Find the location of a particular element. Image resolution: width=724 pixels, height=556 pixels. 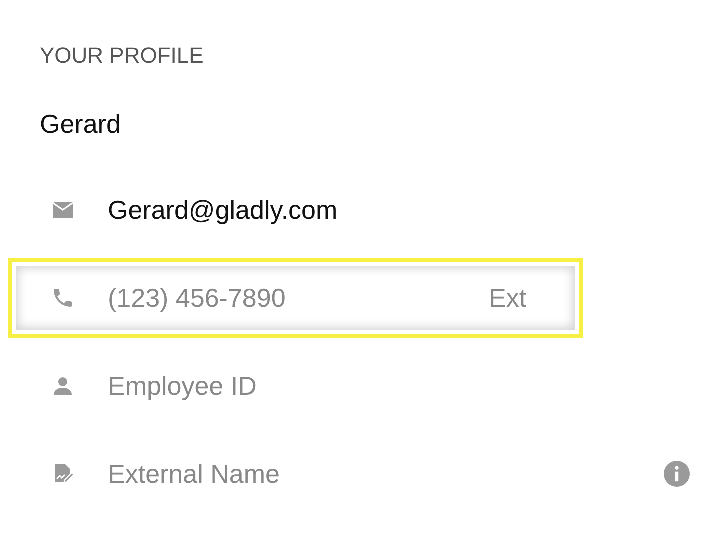

section-title: YOUR PROFILE is located at coordinates (122, 56).